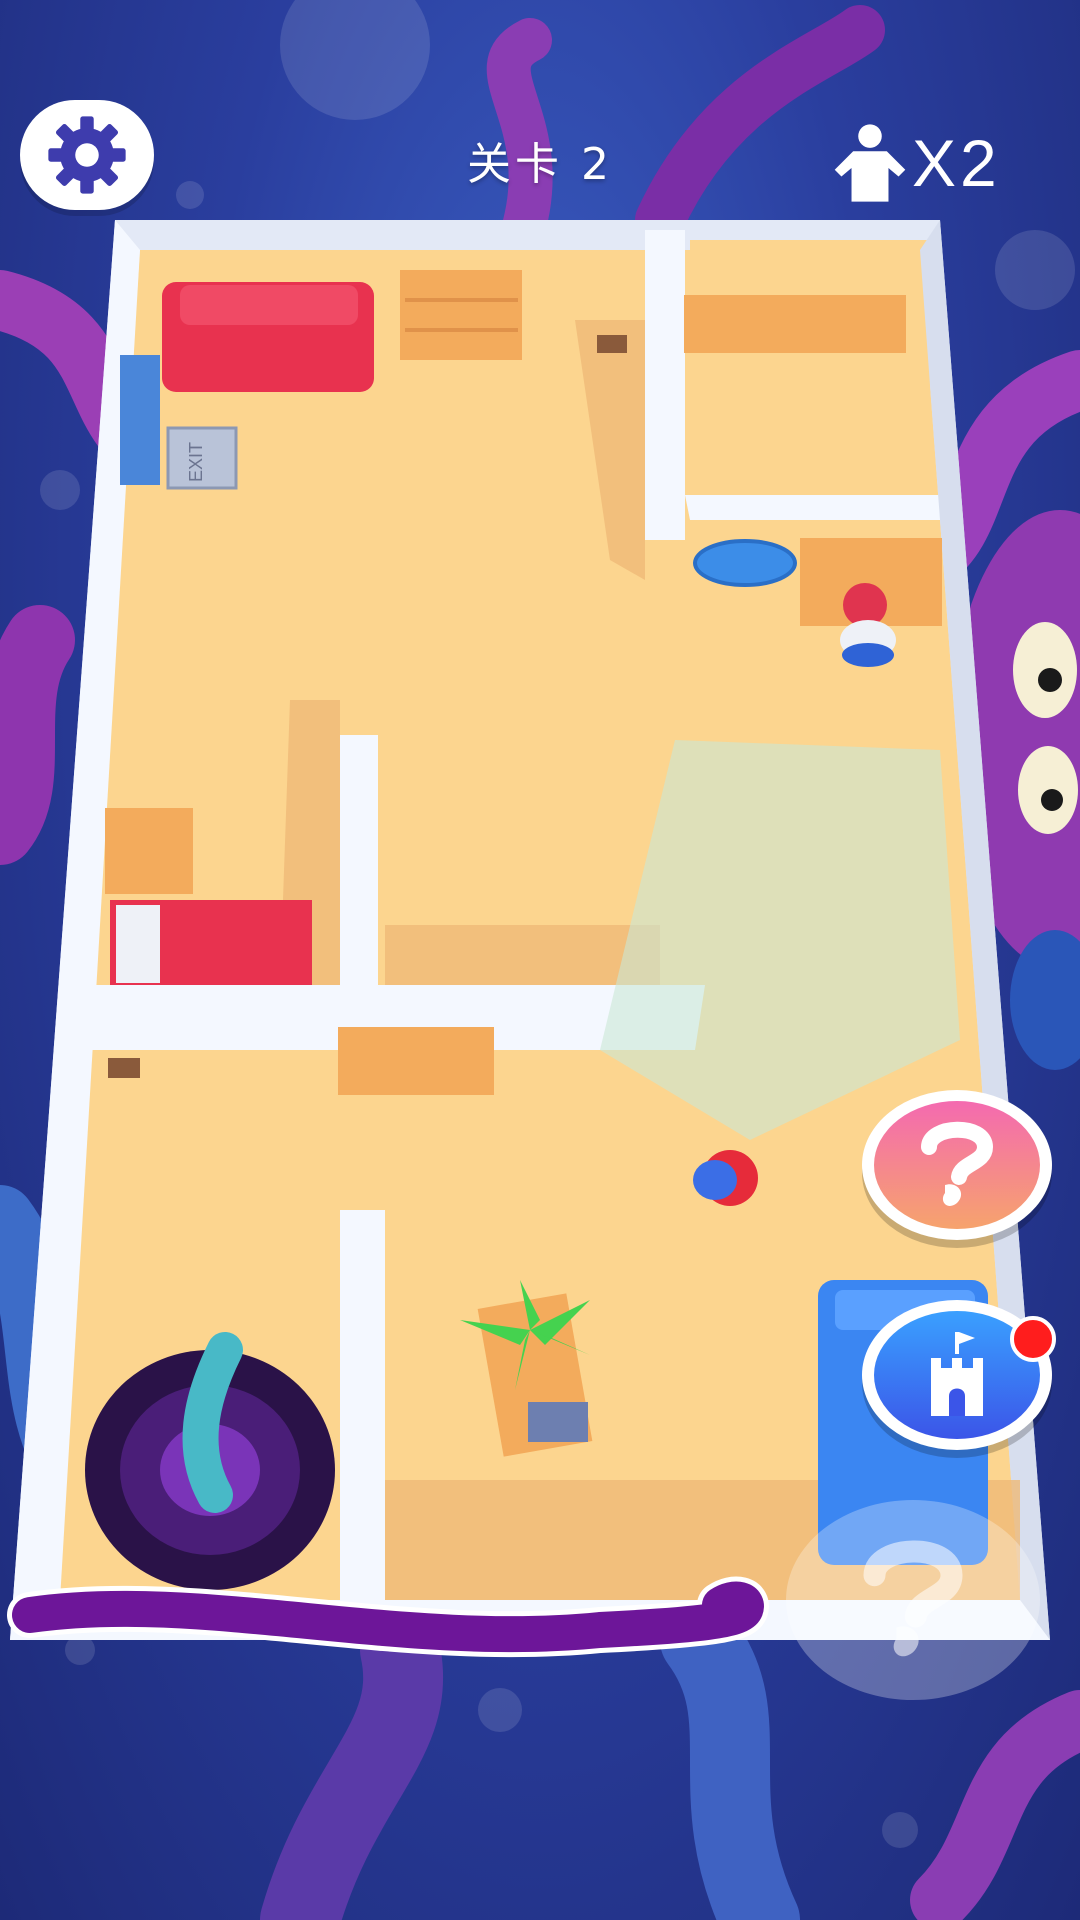  What do you see at coordinates (978, 163) in the screenshot?
I see `lives-count: 2` at bounding box center [978, 163].